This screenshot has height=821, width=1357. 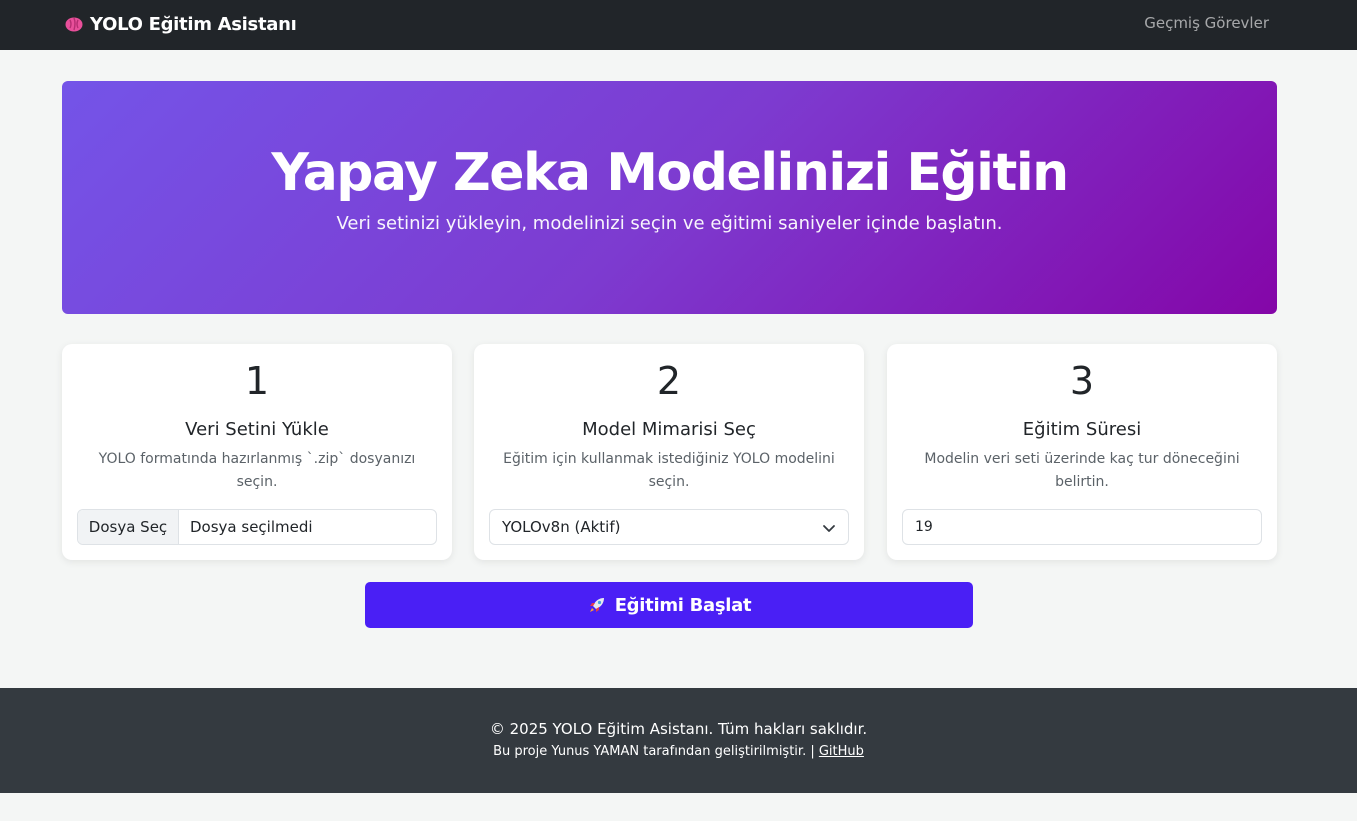 What do you see at coordinates (1082, 429) in the screenshot?
I see `card-title: Eğitim Süresi` at bounding box center [1082, 429].